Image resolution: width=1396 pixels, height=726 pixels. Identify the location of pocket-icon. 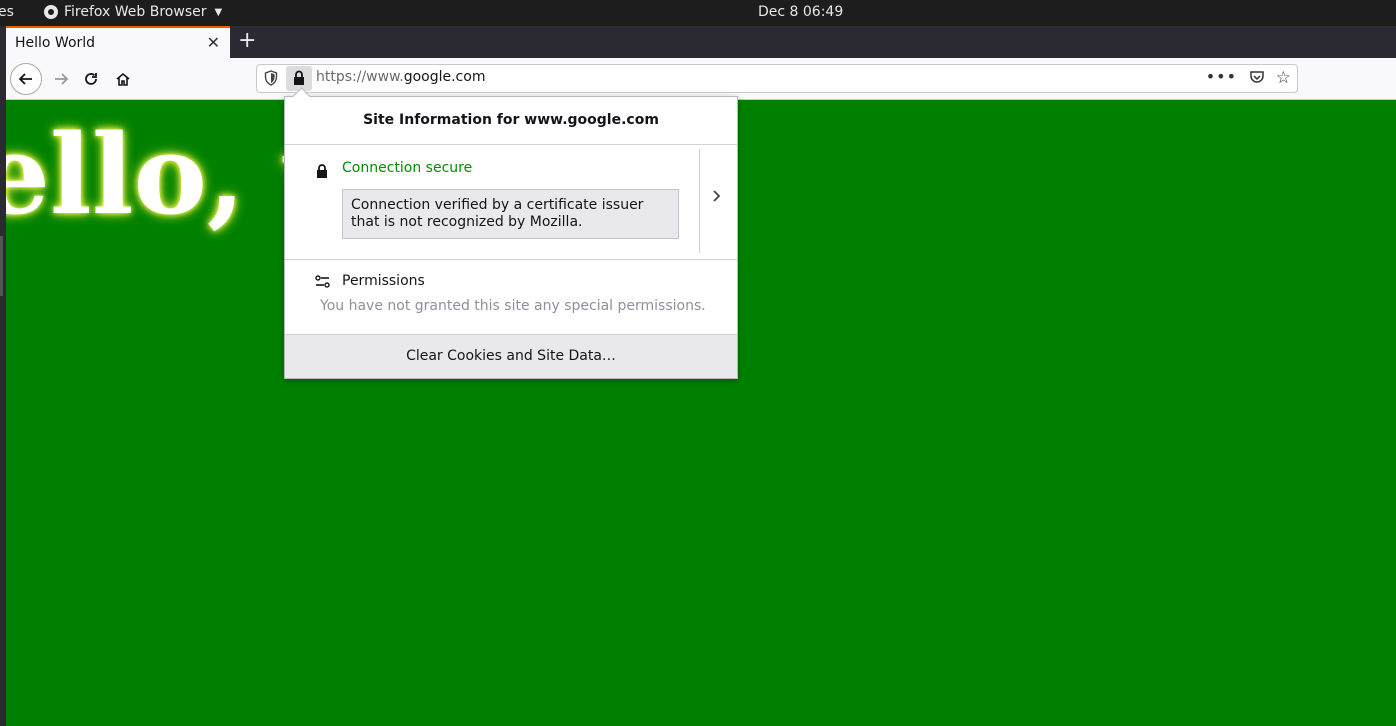
(1257, 77).